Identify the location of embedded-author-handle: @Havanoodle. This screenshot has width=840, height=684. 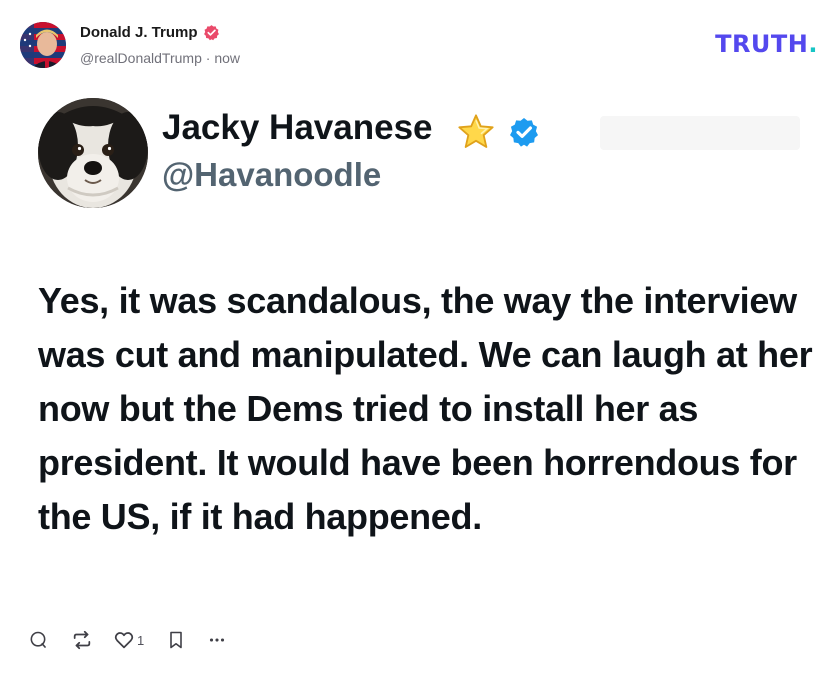
(272, 174).